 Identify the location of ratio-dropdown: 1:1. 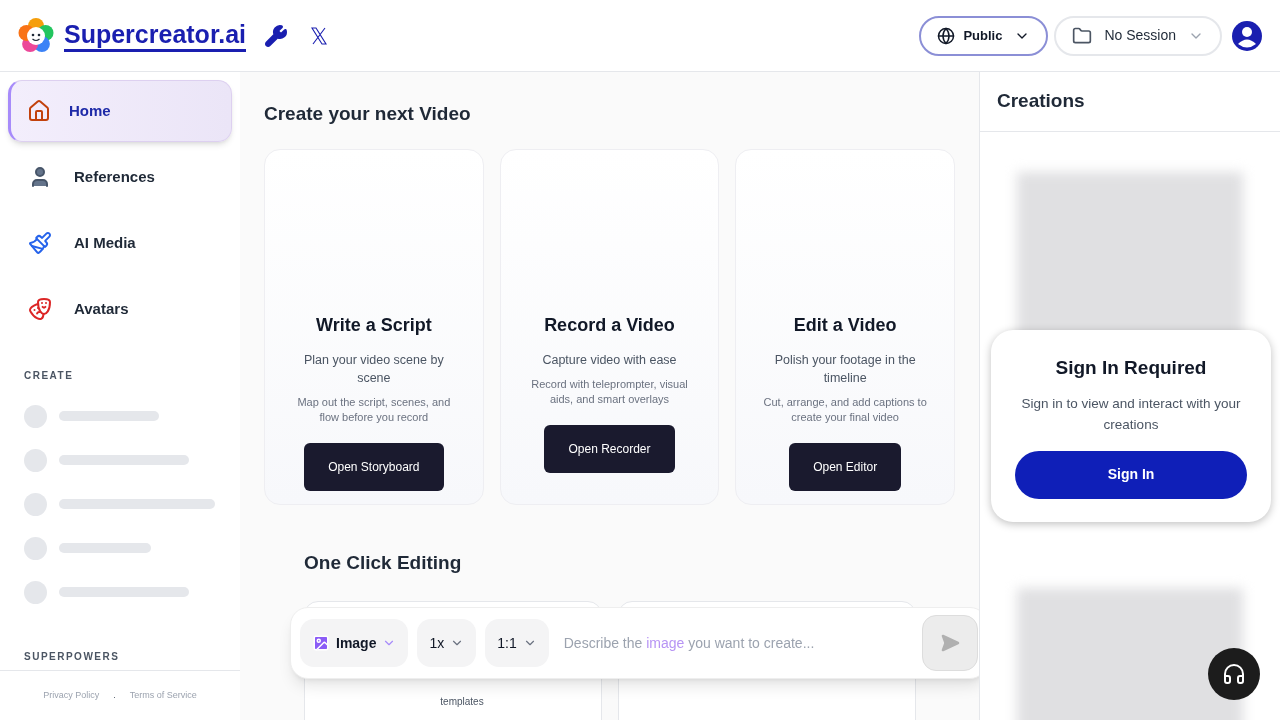
(517, 643).